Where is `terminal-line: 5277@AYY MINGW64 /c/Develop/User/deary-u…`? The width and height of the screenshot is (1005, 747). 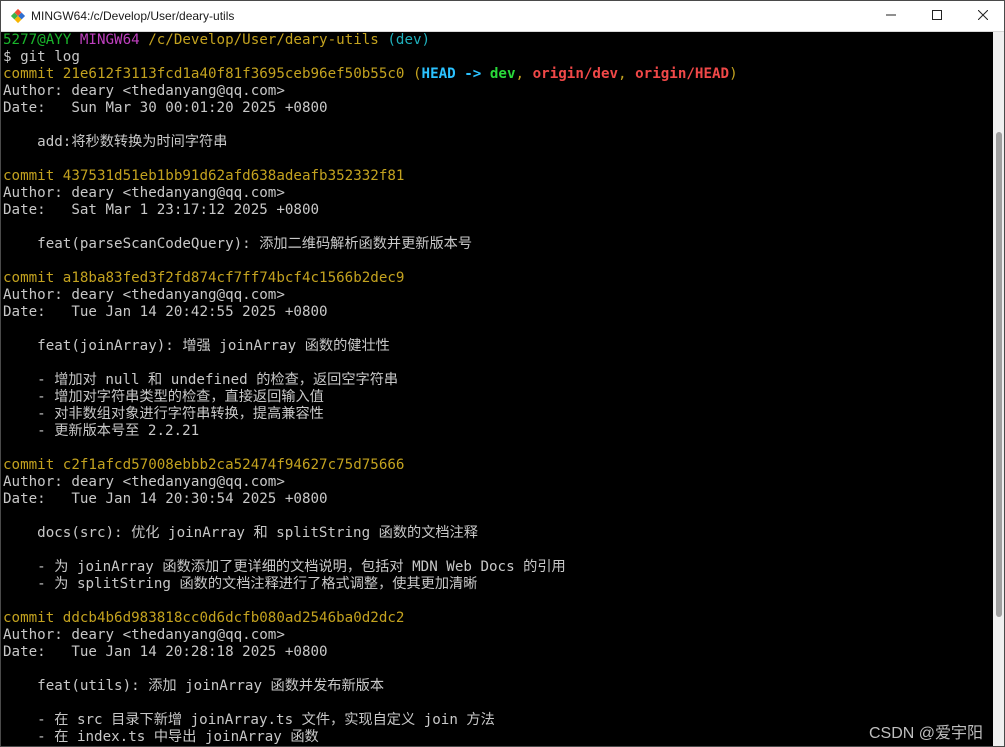
terminal-line: 5277@AYY MINGW64 /c/Develop/User/deary-u… is located at coordinates (370, 40).